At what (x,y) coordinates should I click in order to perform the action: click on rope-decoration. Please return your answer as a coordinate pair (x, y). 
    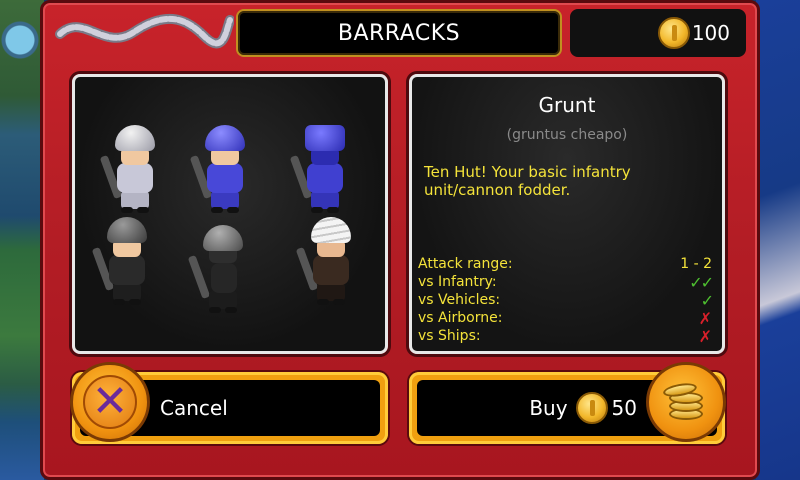
    Looking at the image, I should click on (144, 31).